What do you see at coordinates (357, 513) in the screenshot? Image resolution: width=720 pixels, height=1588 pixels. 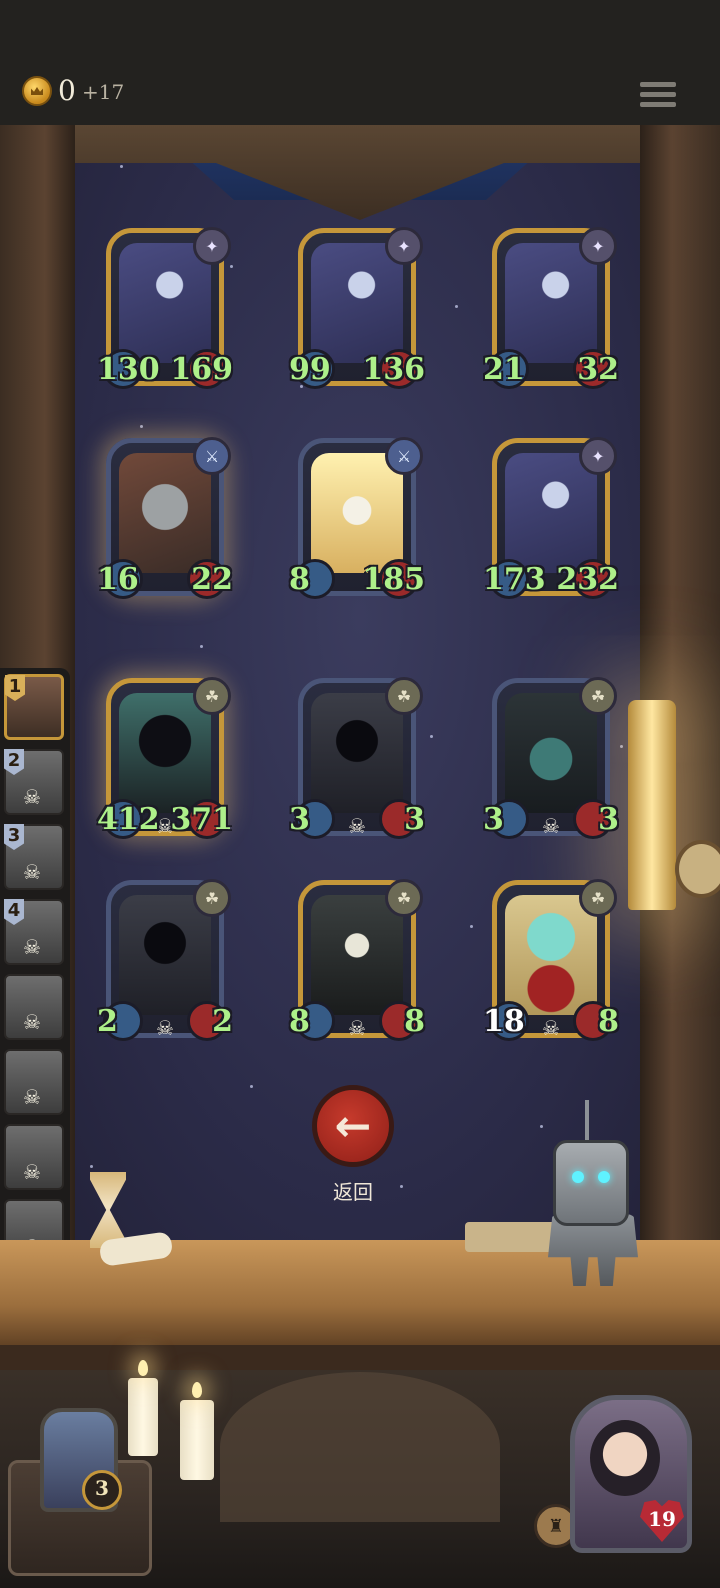 I see `dwarf-portrait` at bounding box center [357, 513].